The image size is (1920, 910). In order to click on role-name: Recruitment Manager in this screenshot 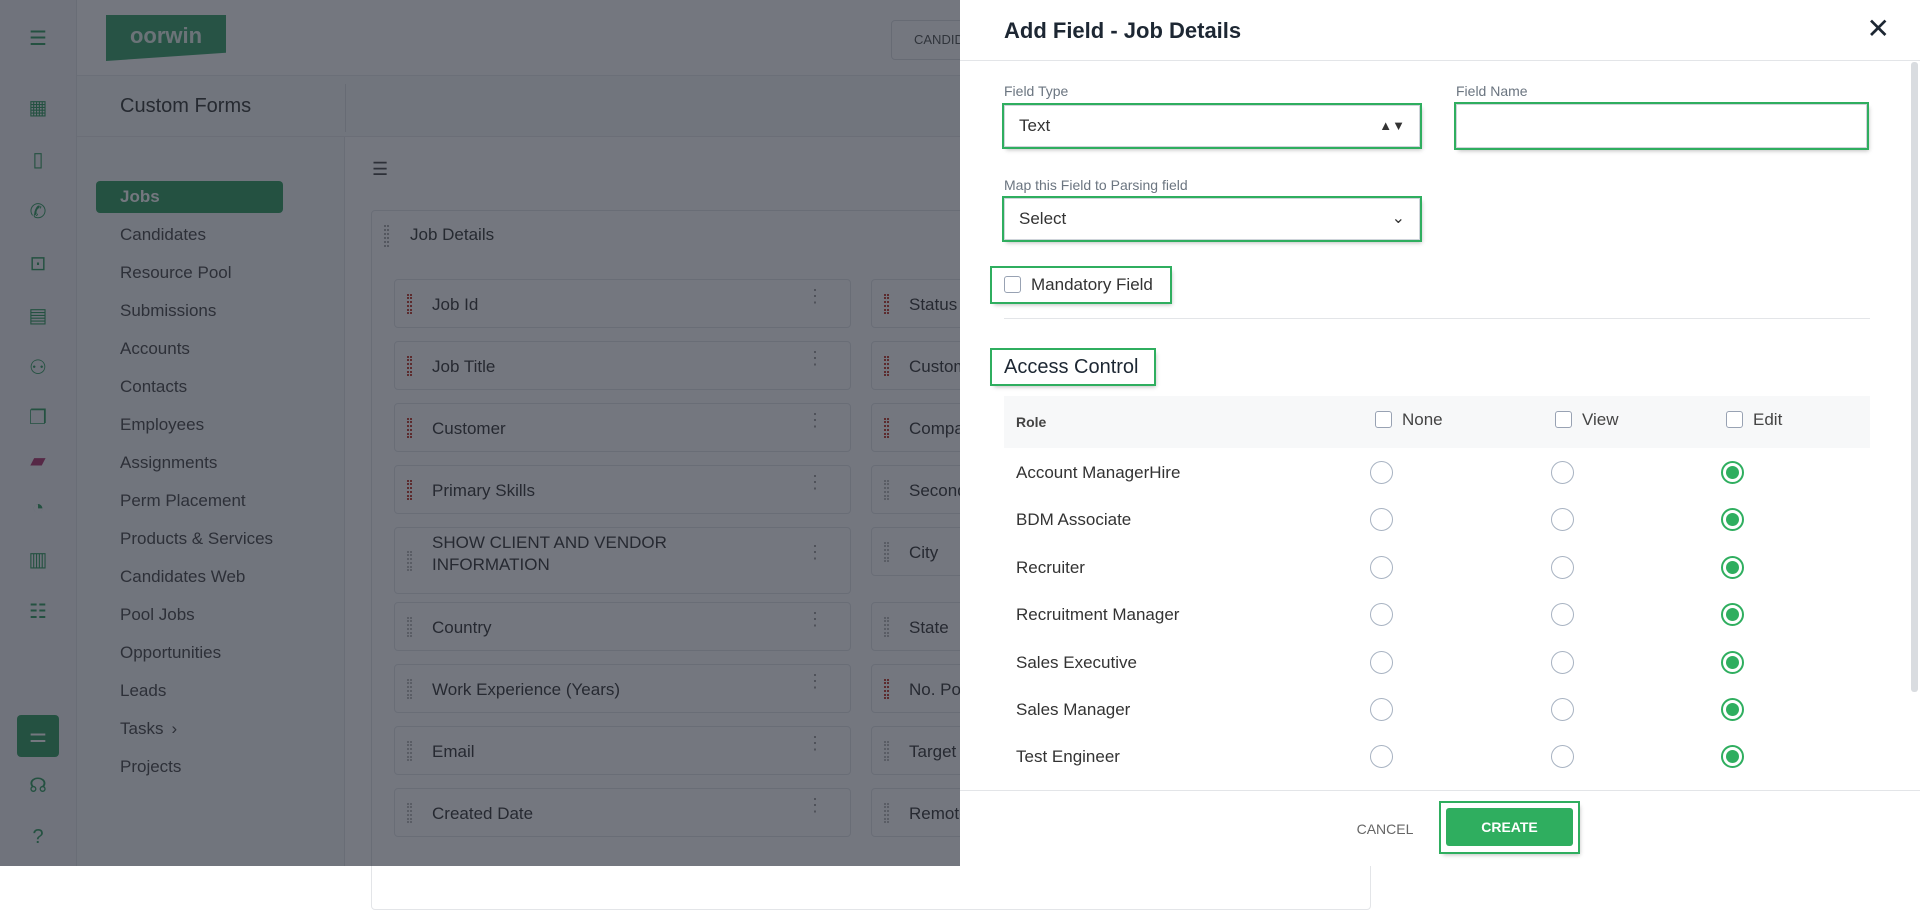, I will do `click(1098, 615)`.